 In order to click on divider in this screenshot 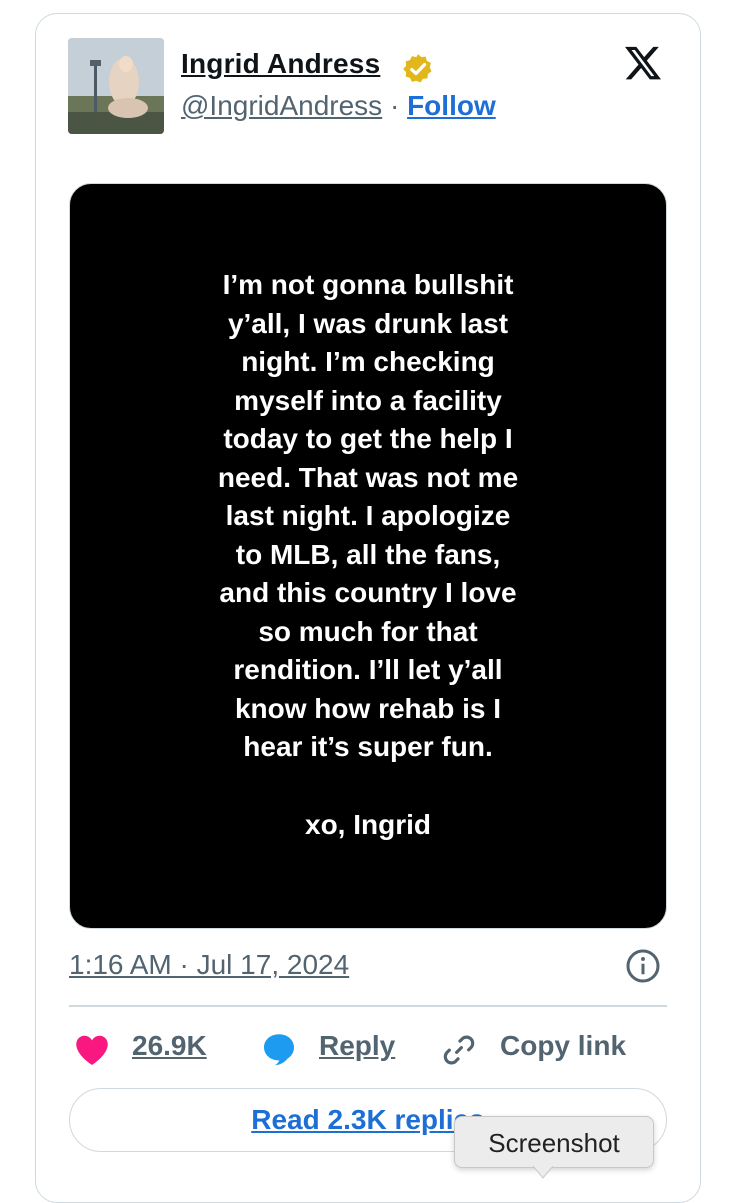, I will do `click(368, 1006)`.